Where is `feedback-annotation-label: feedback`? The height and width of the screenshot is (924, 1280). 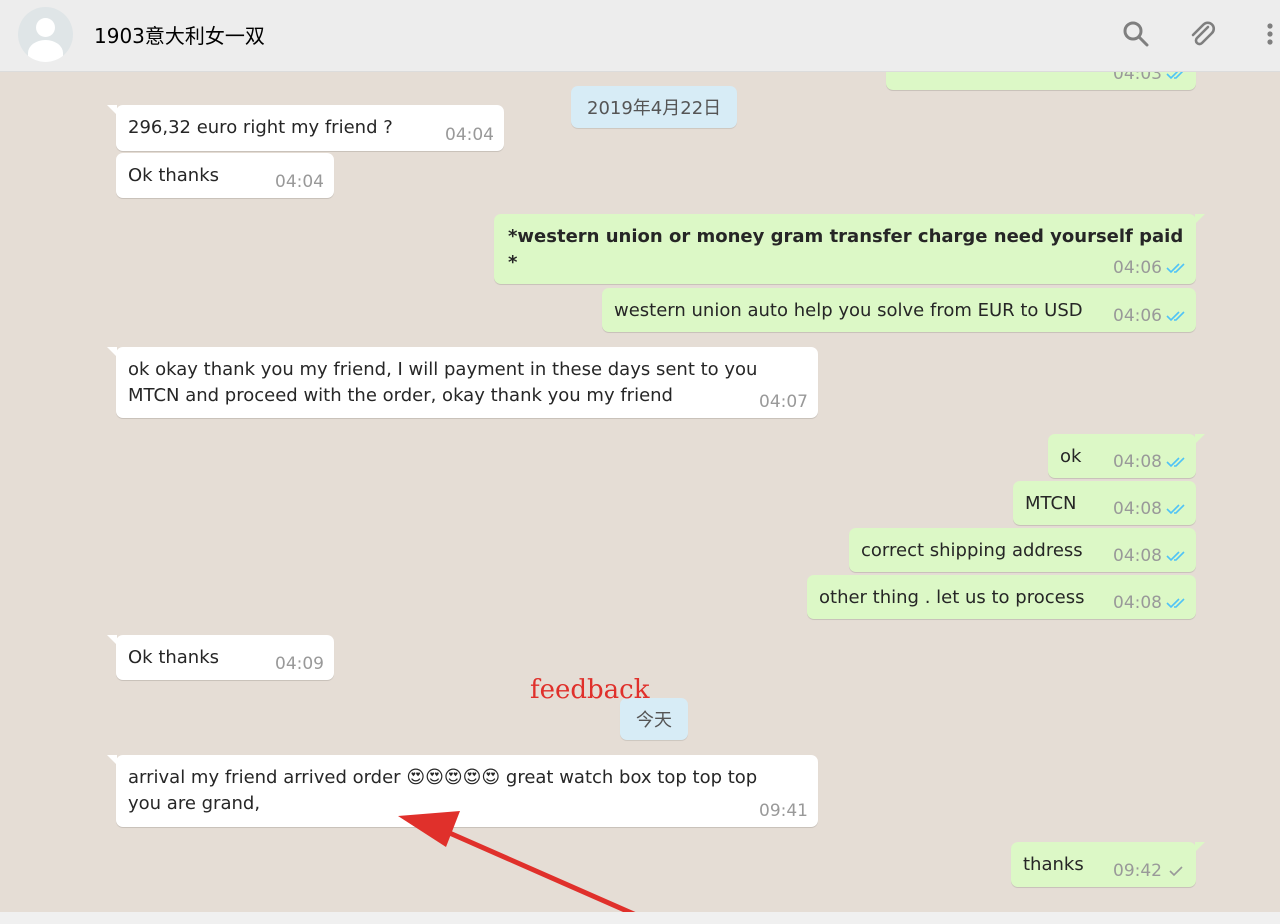
feedback-annotation-label: feedback is located at coordinates (590, 690).